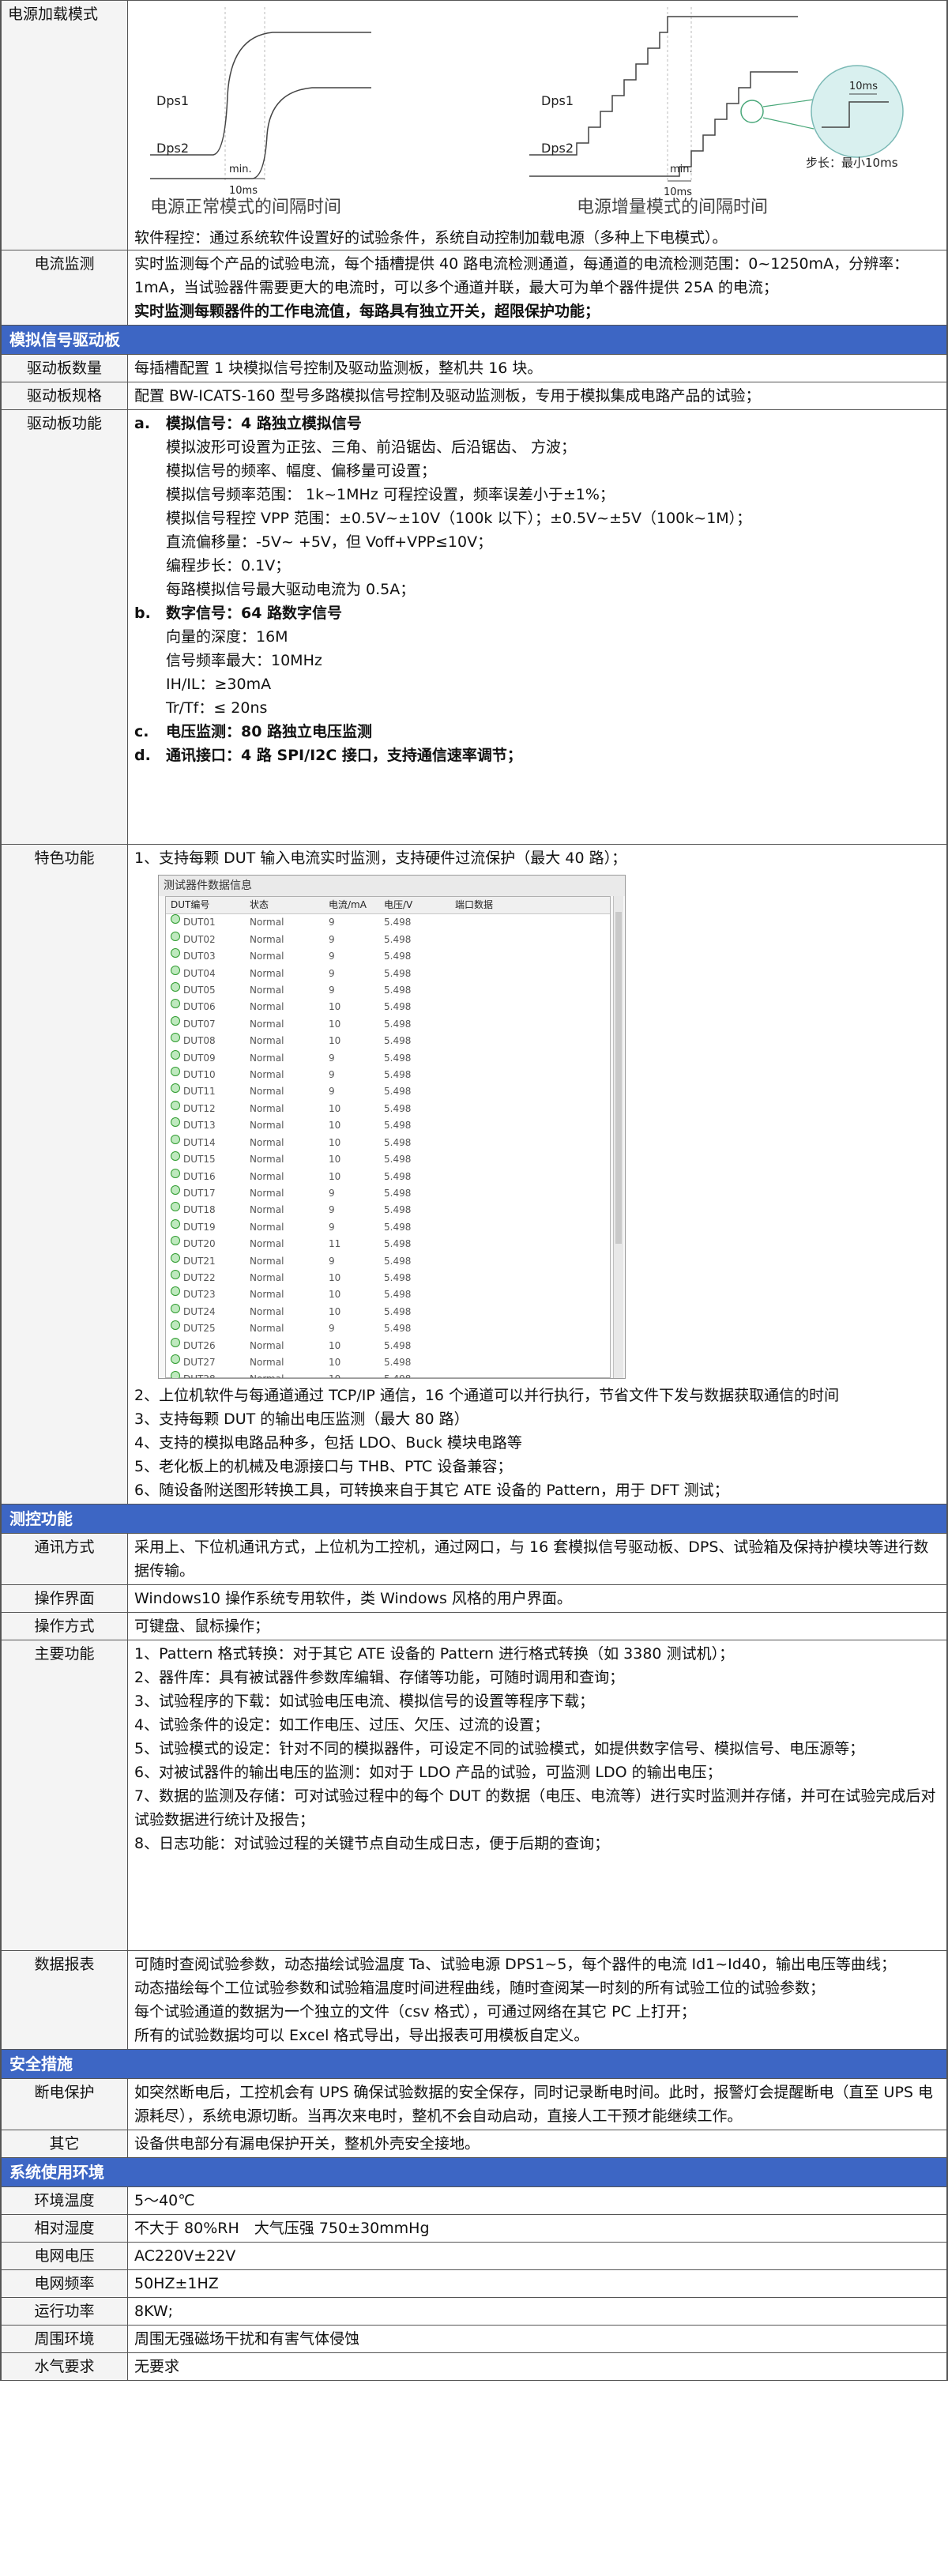 The height and width of the screenshot is (2576, 948). I want to click on dut-row: DUT14 Normal 10 5.498, so click(388, 1142).